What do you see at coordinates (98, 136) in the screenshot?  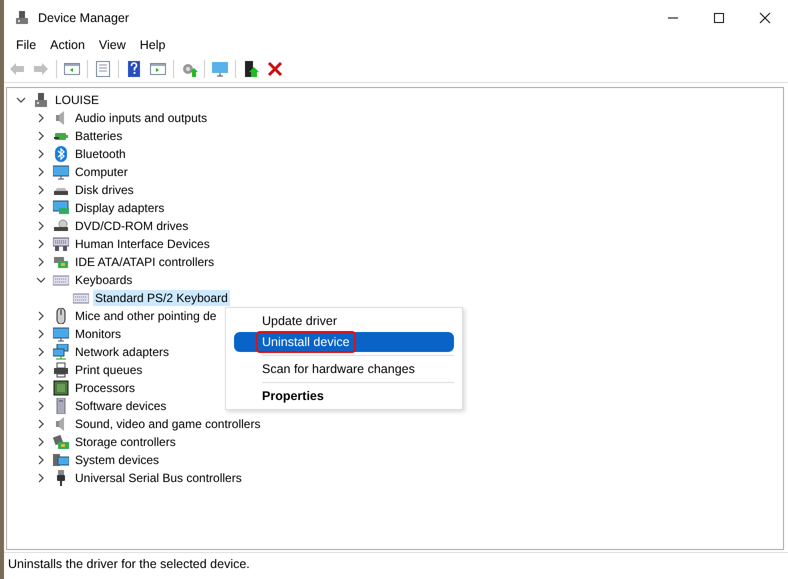 I see `tree-item: Batteries` at bounding box center [98, 136].